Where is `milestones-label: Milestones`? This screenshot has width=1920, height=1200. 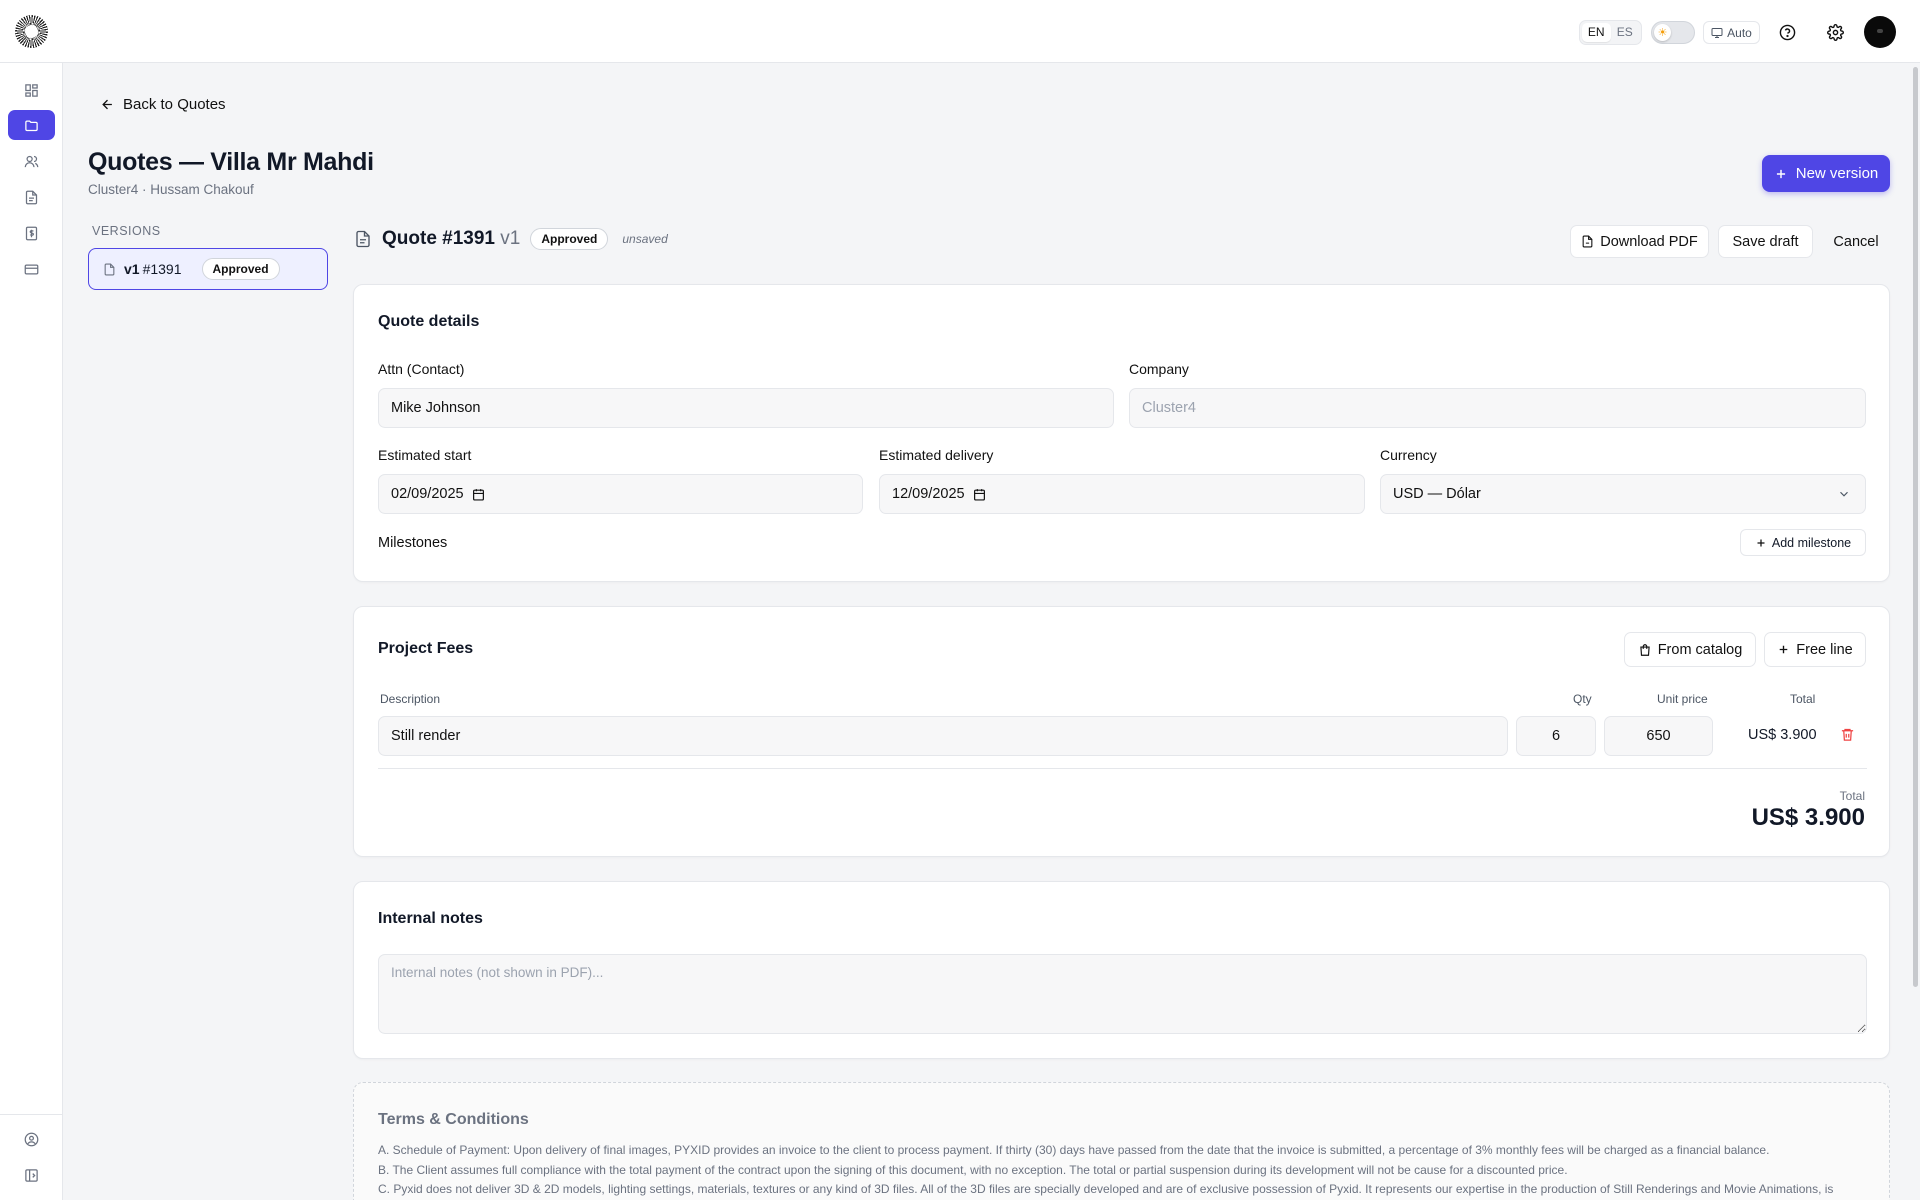
milestones-label: Milestones is located at coordinates (413, 543).